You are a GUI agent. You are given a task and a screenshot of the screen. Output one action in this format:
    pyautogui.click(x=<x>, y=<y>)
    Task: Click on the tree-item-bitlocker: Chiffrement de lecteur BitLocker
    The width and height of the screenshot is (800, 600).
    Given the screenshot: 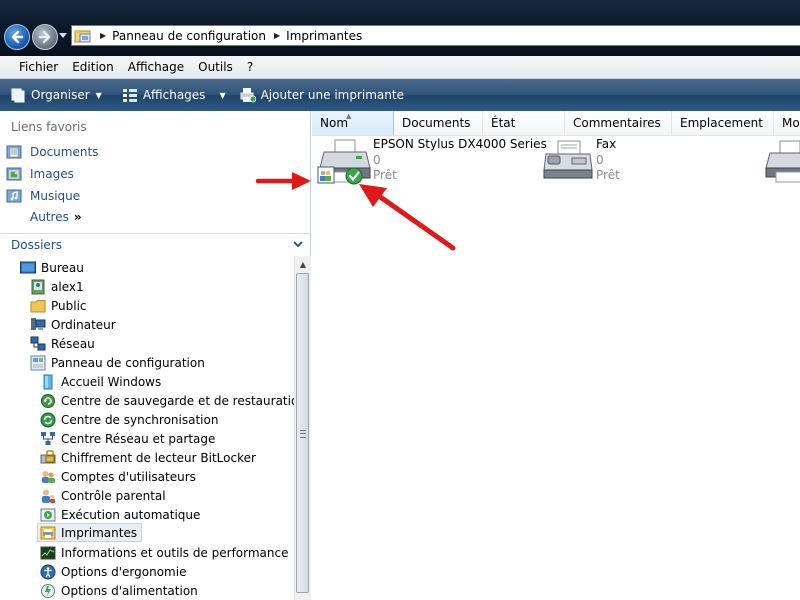 What is the action you would take?
    pyautogui.click(x=148, y=457)
    